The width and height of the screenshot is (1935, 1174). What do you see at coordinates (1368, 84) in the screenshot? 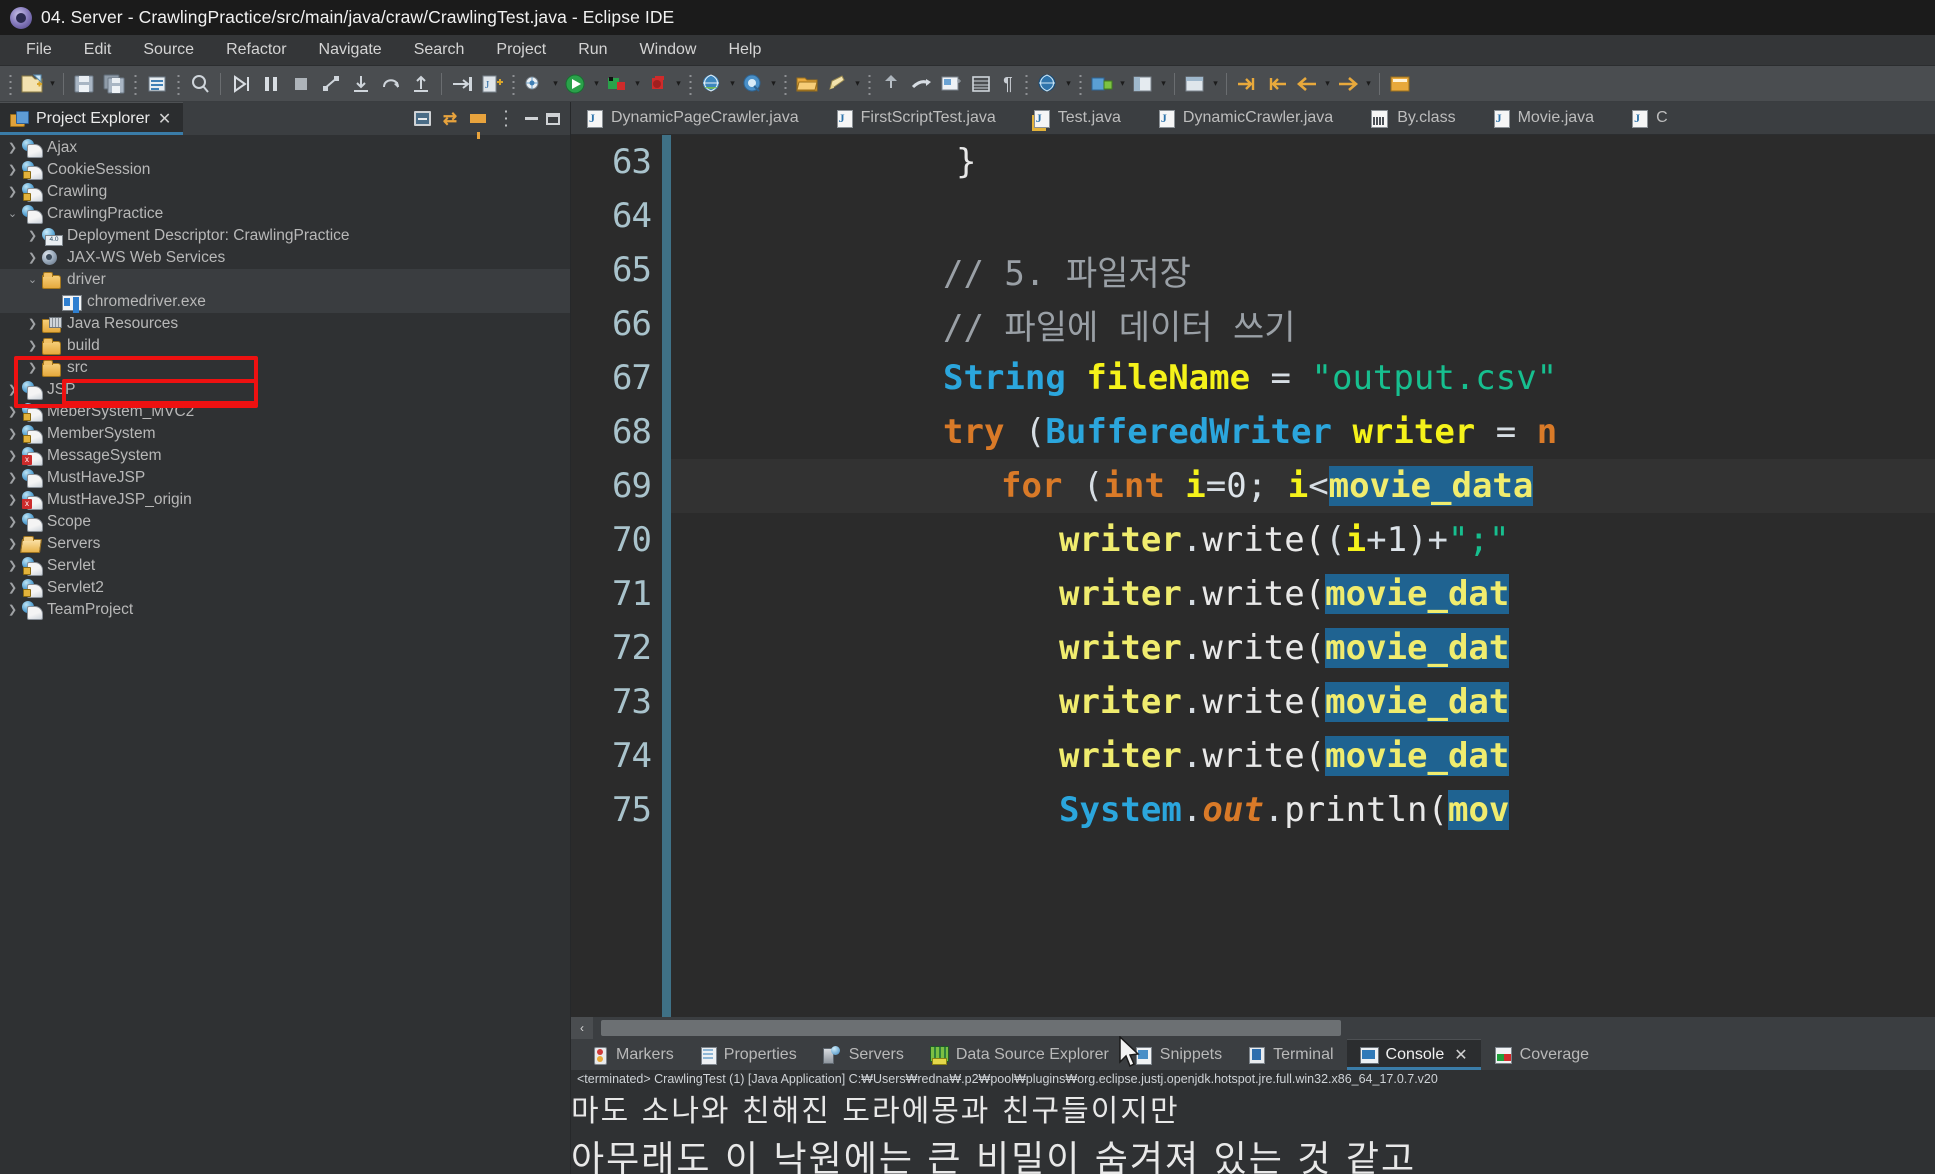
I see `forward-dropdown-icon: ▾` at bounding box center [1368, 84].